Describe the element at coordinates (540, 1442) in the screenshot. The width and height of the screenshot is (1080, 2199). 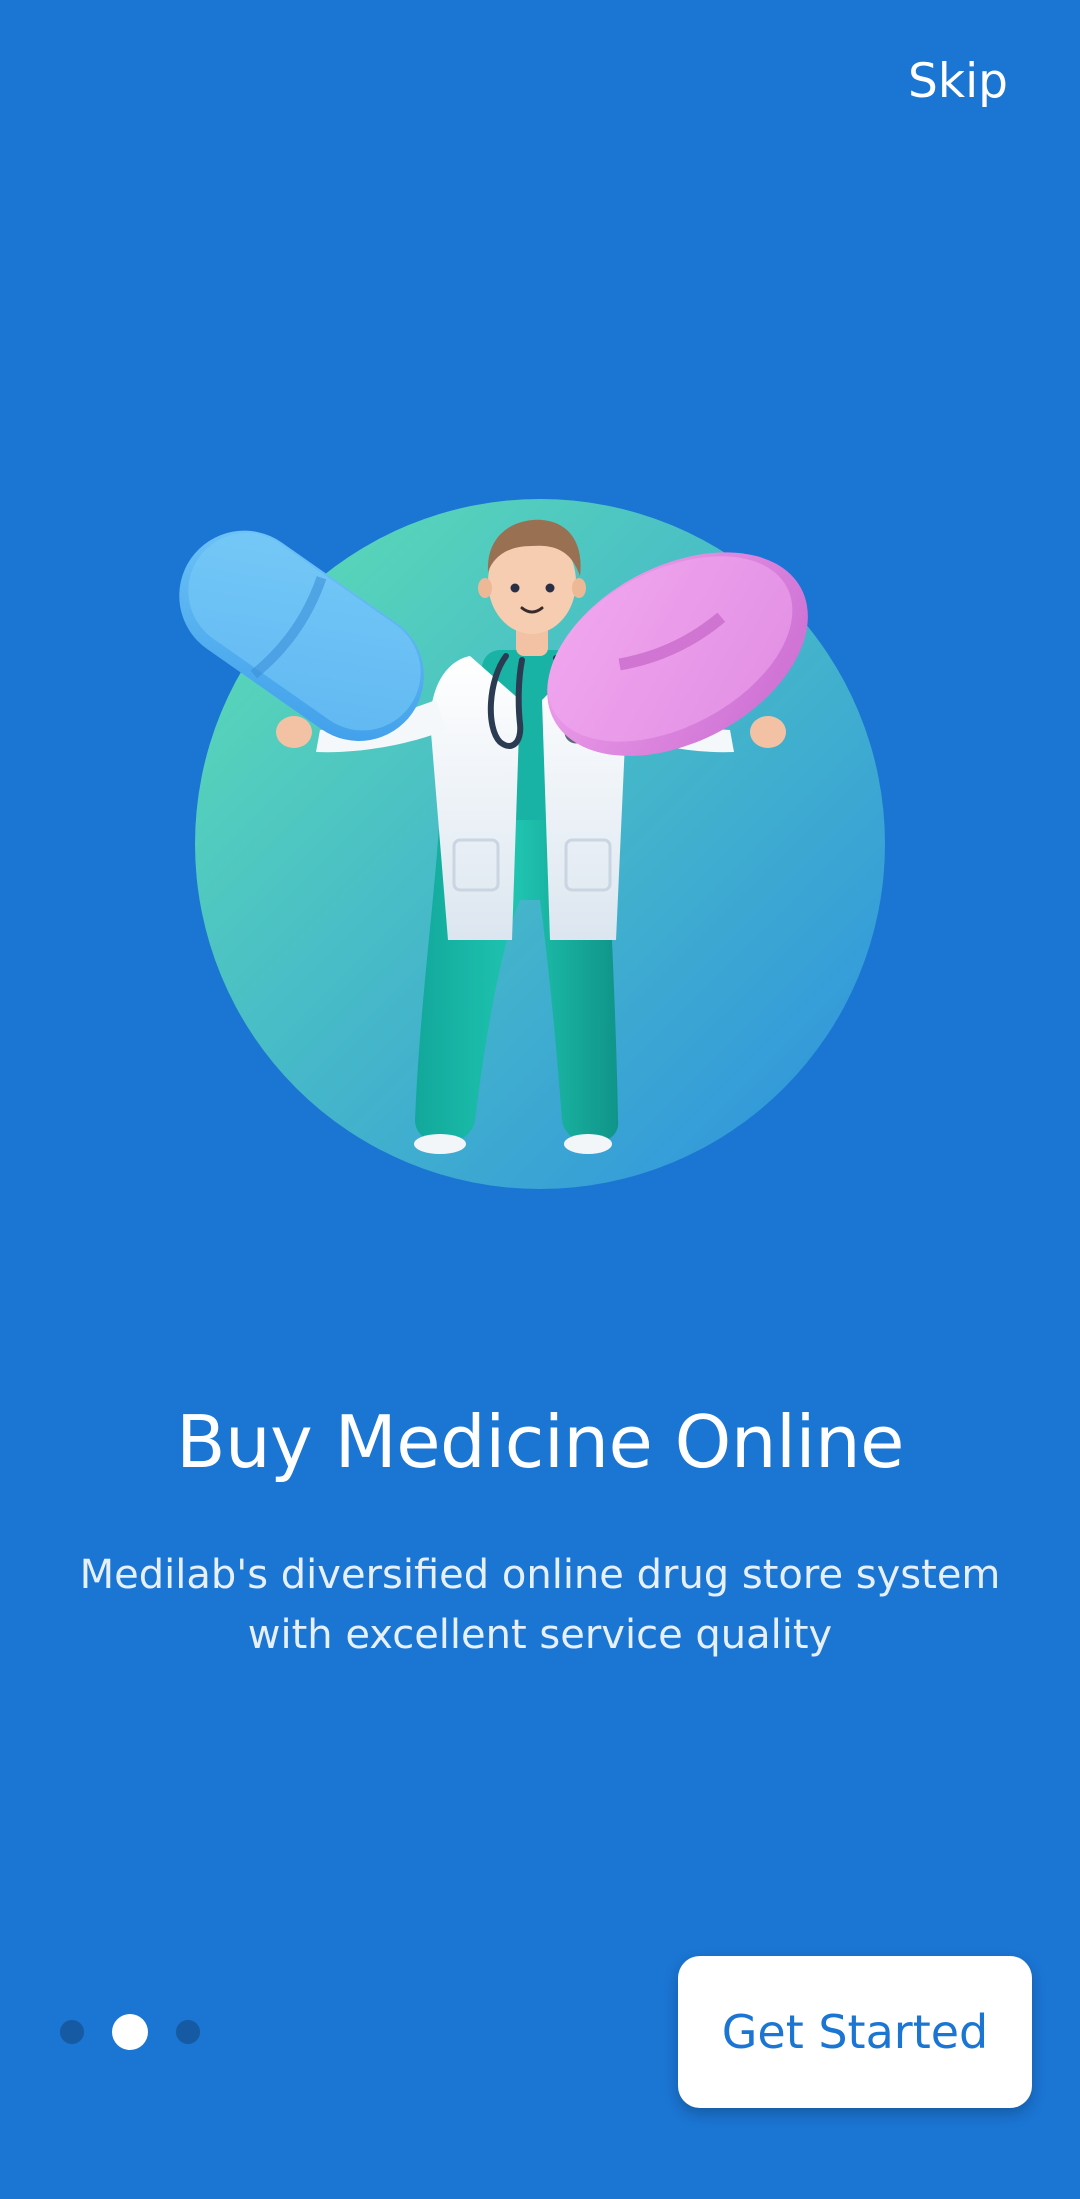
I see `onboarding-title: Buy Medicine Online` at that location.